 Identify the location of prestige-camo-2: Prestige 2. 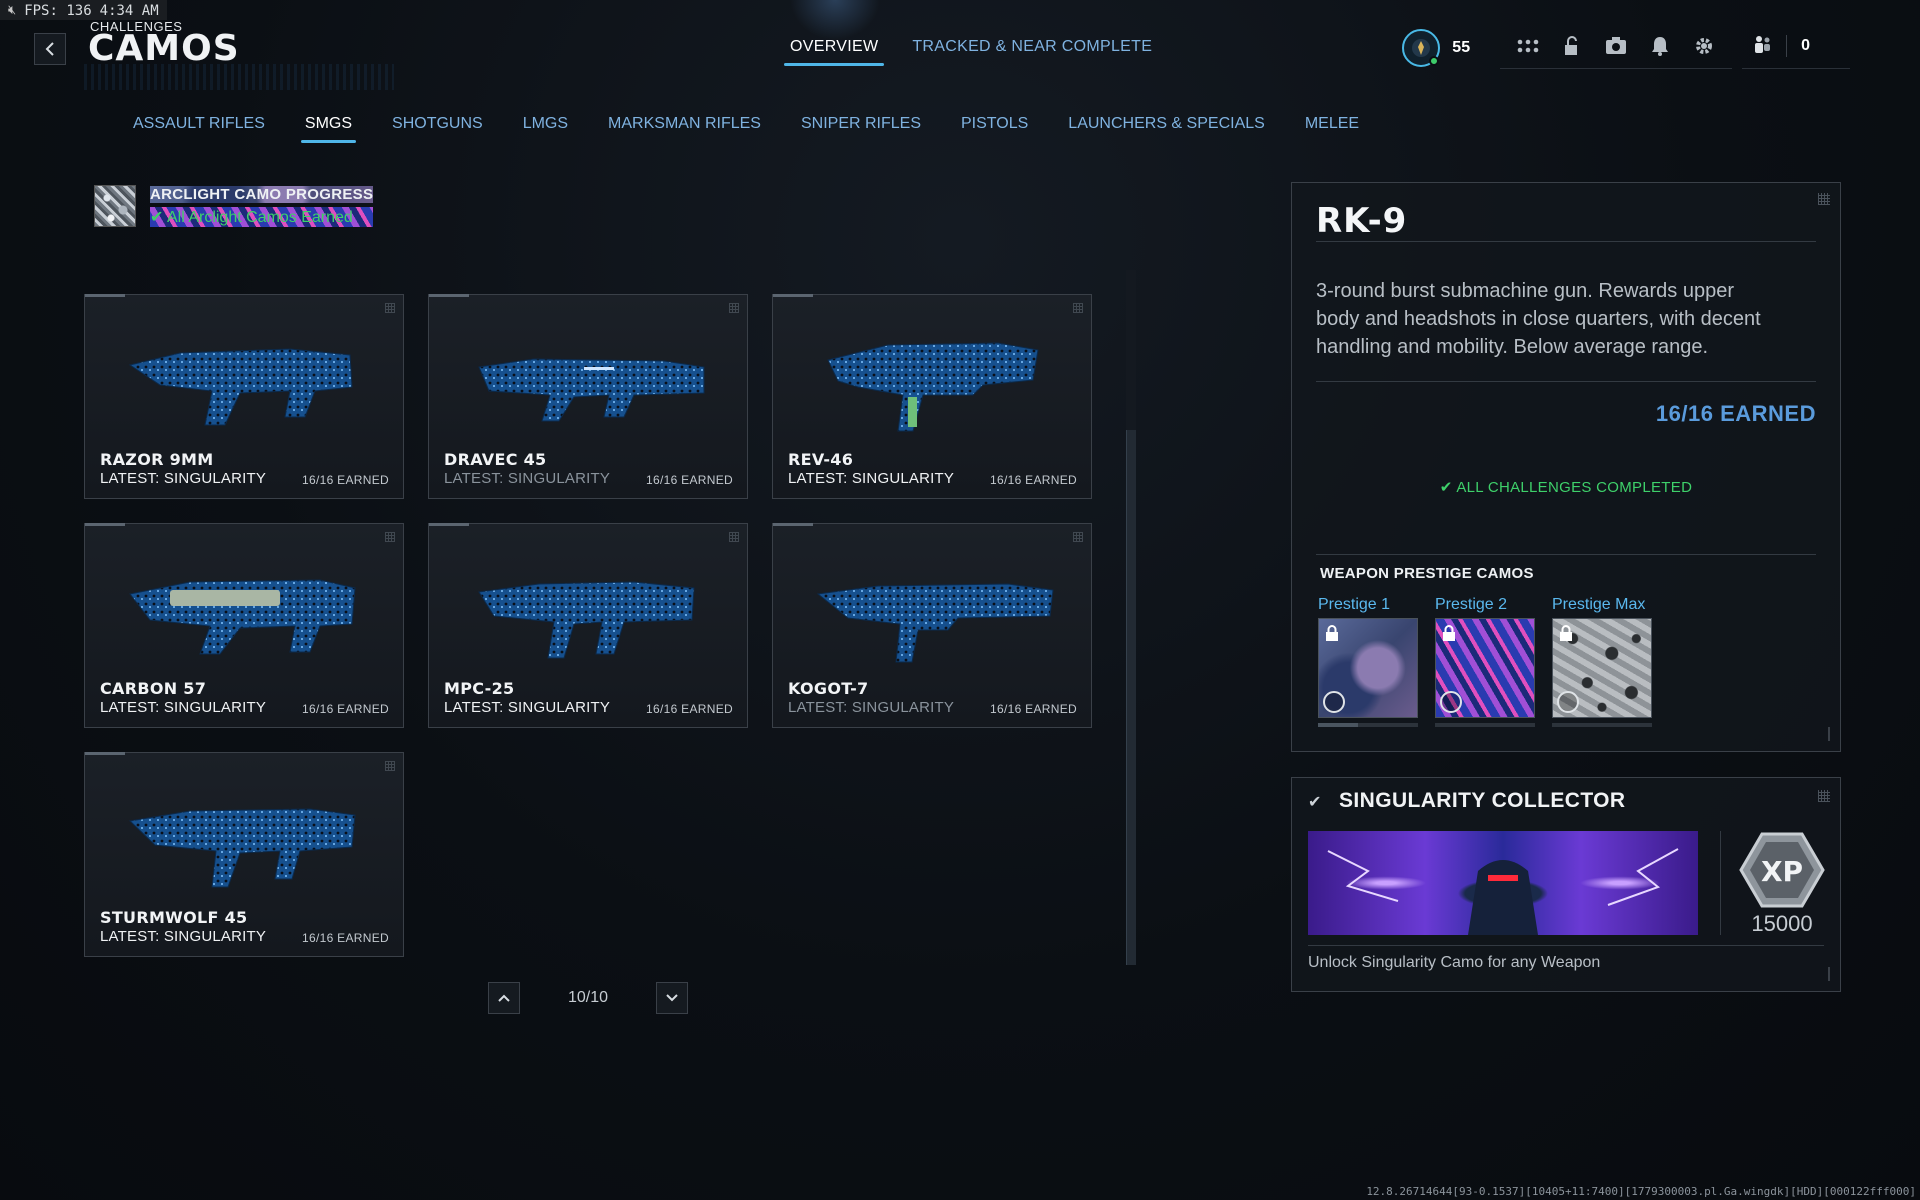
(1485, 661).